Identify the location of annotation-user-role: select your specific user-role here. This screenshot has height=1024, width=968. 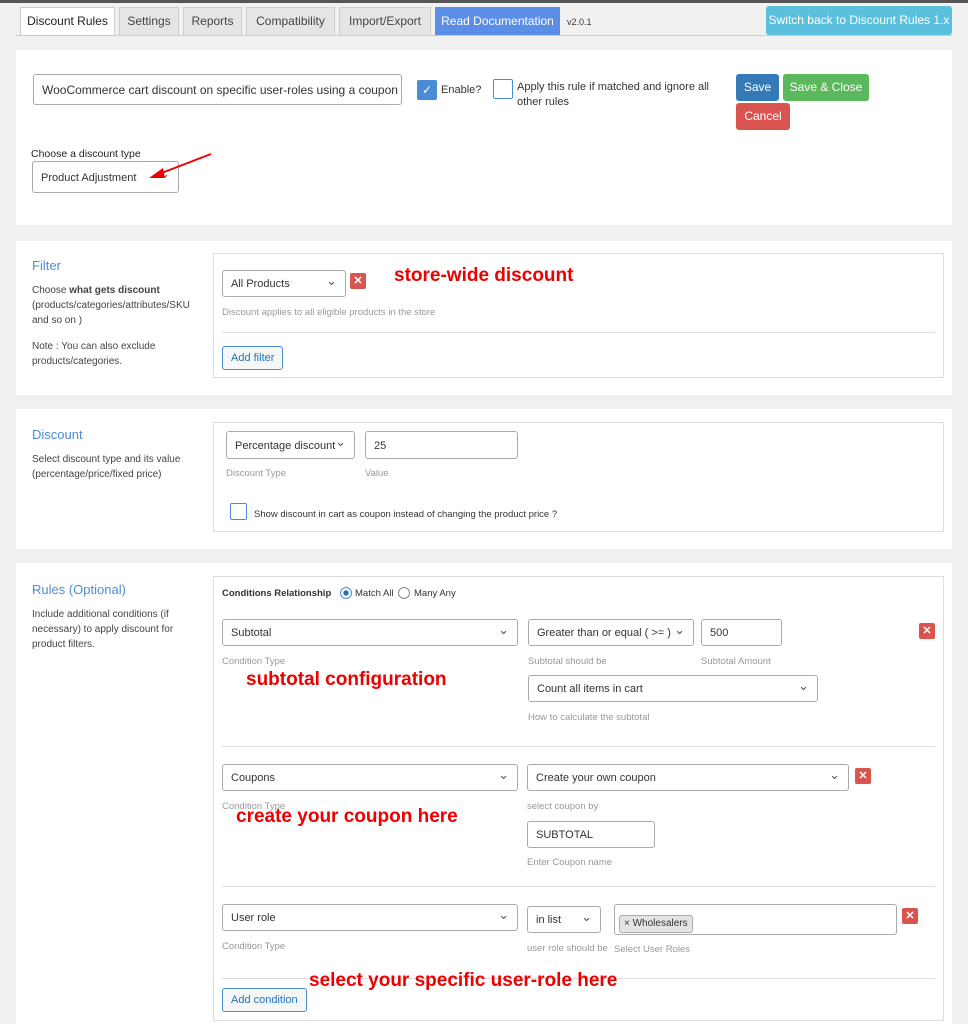
(463, 980).